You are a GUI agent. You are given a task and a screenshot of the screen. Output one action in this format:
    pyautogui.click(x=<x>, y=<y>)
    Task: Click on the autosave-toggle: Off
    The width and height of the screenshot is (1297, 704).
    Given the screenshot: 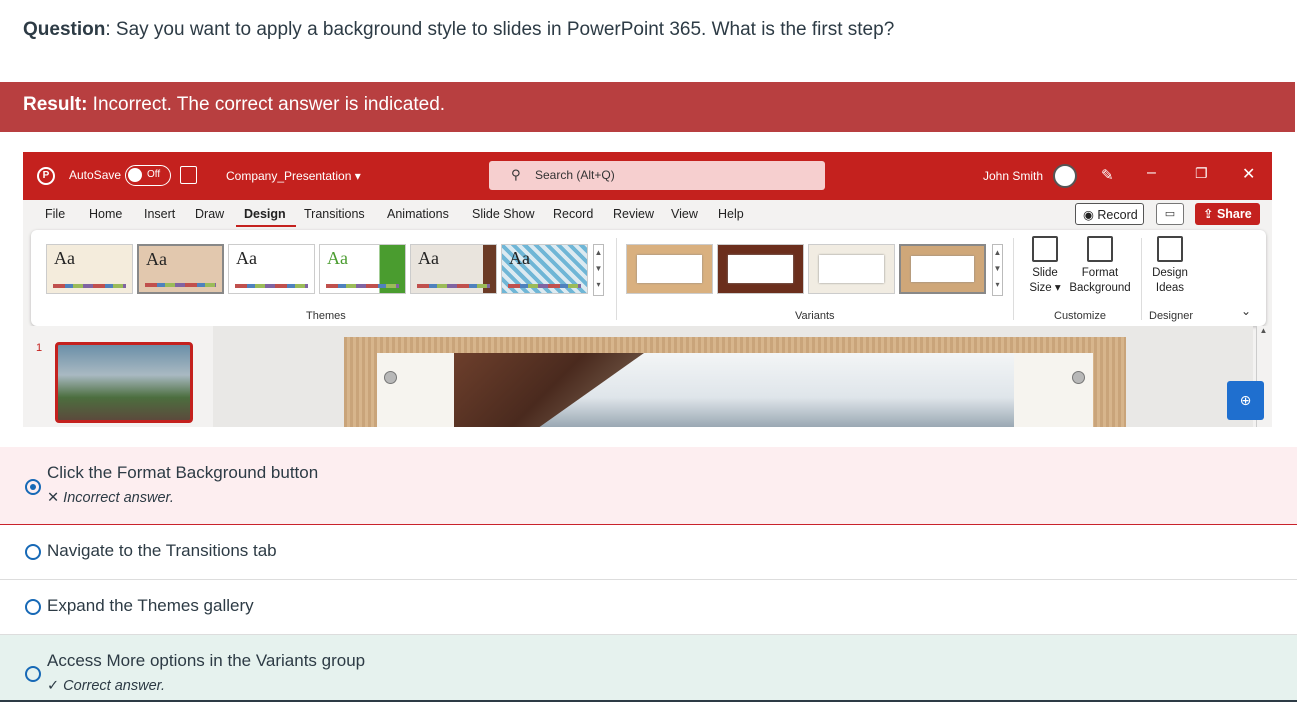 What is the action you would take?
    pyautogui.click(x=148, y=175)
    